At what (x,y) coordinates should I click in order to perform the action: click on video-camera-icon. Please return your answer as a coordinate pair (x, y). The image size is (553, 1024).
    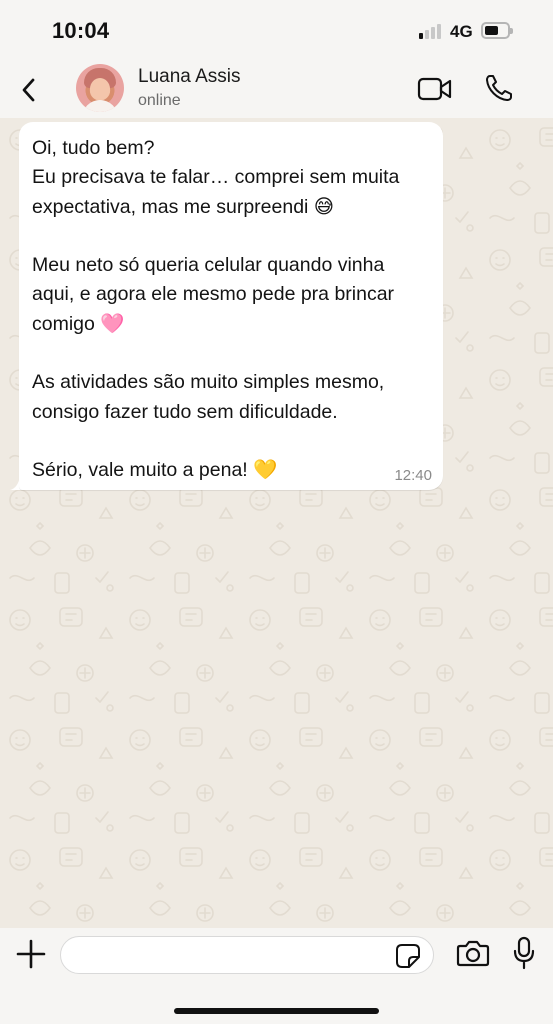
    Looking at the image, I should click on (434, 89).